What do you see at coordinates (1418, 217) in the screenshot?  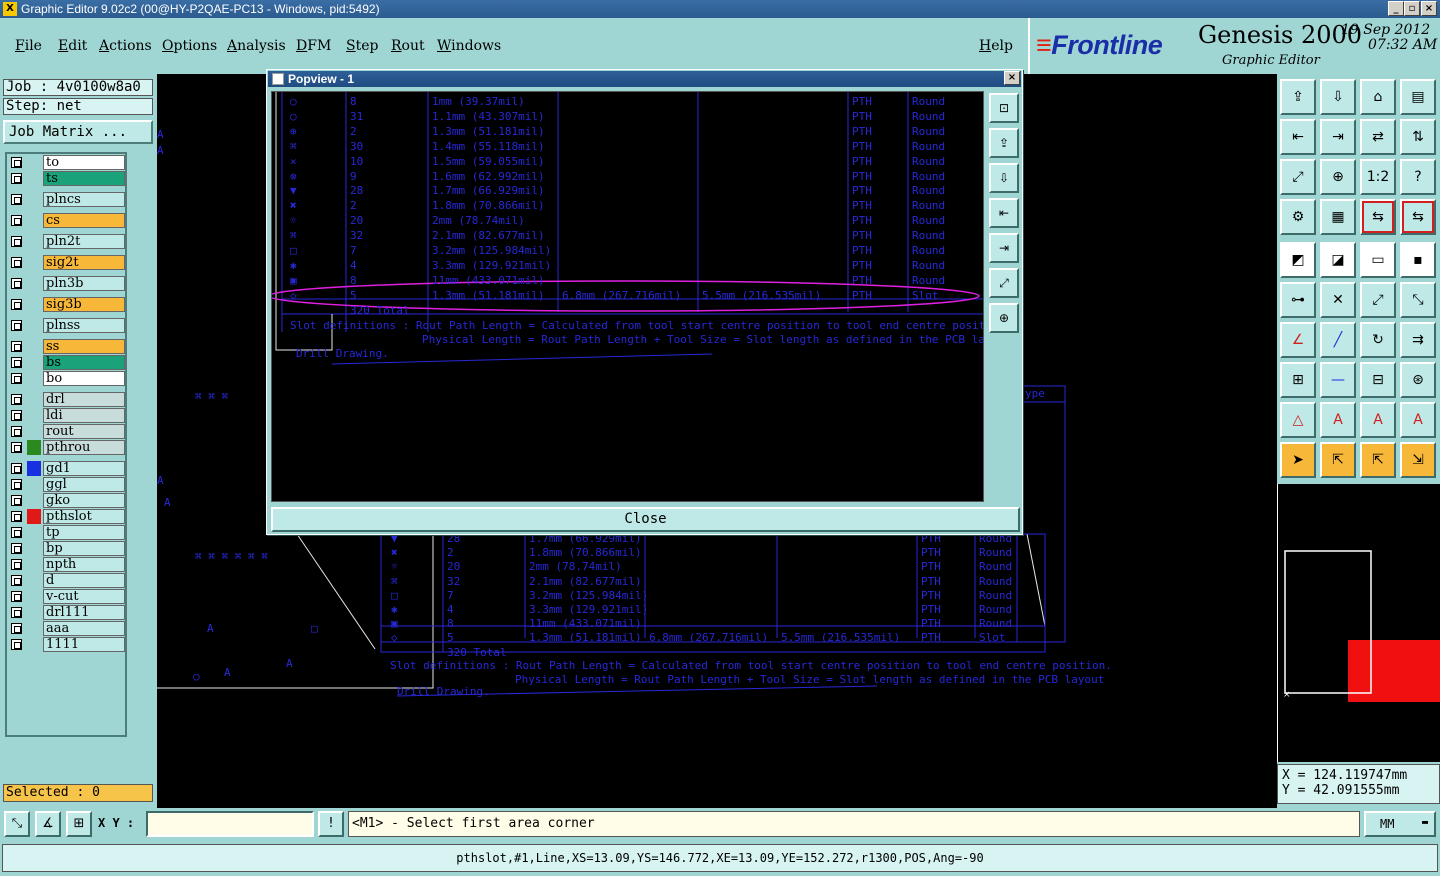 I see `tool-3-3-icon: ⇆` at bounding box center [1418, 217].